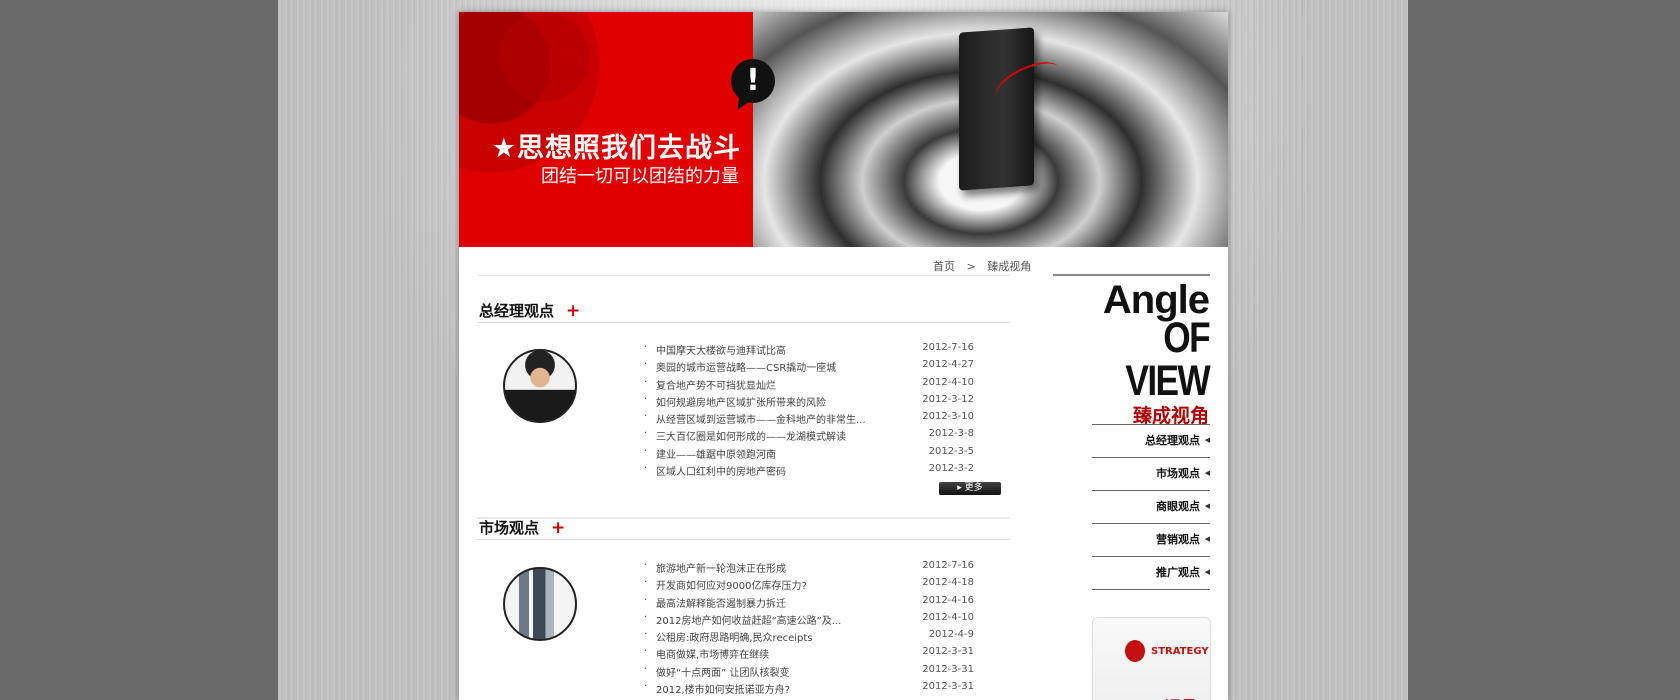 This screenshot has height=700, width=1680. I want to click on sidebar-item-marketing: 营销观点 ◀, so click(1151, 539).